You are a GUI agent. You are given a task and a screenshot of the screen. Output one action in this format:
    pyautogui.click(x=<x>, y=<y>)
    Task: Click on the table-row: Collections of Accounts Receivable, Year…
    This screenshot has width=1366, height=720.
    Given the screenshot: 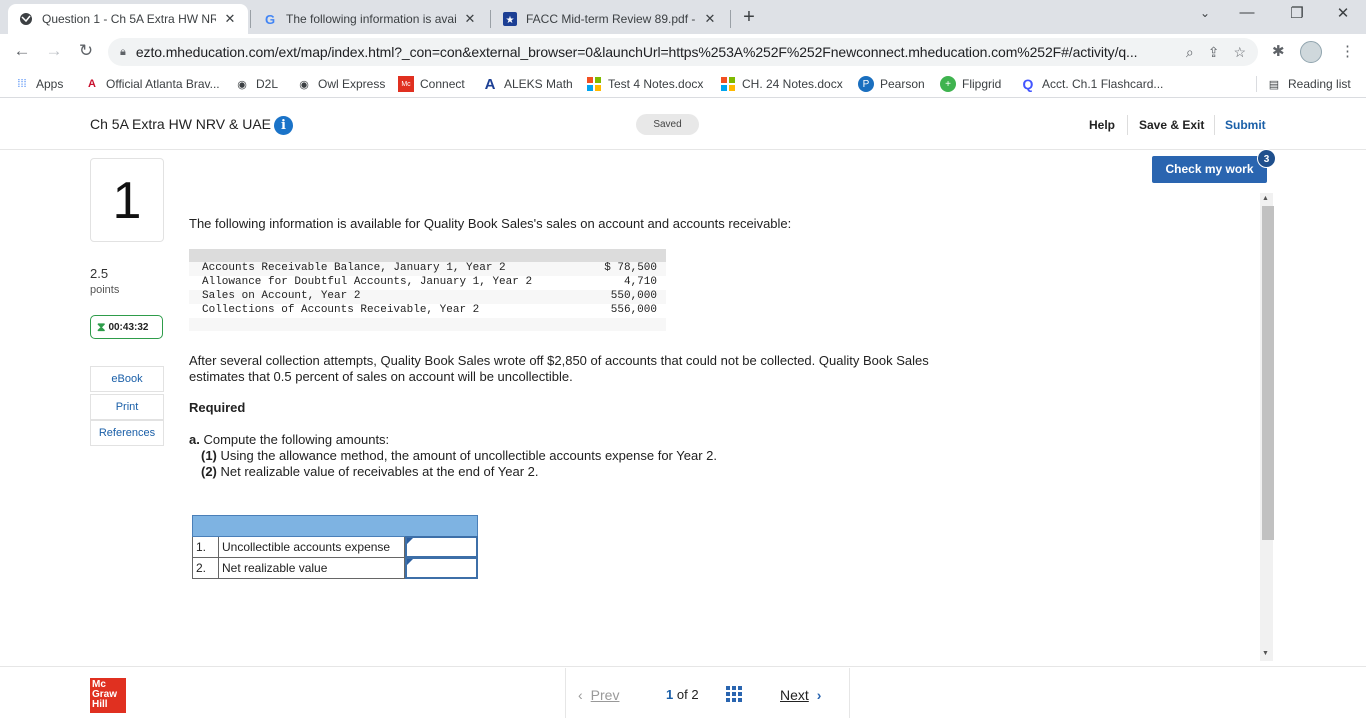 What is the action you would take?
    pyautogui.click(x=427, y=311)
    